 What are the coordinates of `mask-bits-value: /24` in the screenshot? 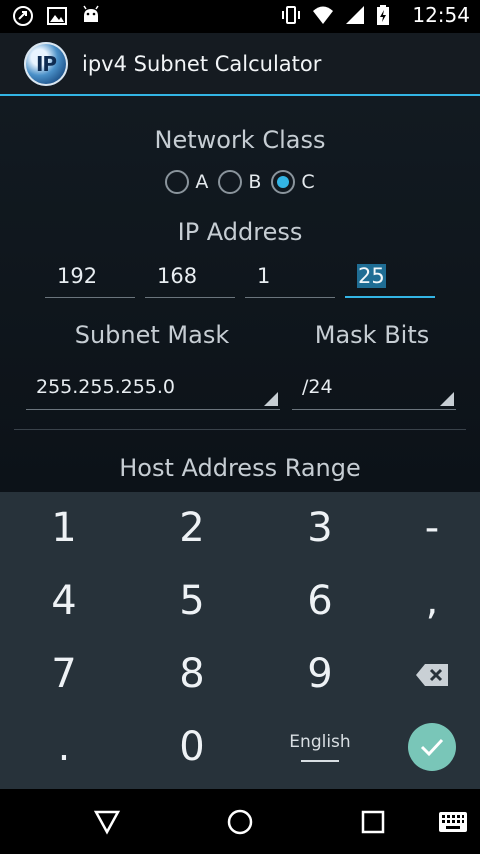 It's located at (317, 387).